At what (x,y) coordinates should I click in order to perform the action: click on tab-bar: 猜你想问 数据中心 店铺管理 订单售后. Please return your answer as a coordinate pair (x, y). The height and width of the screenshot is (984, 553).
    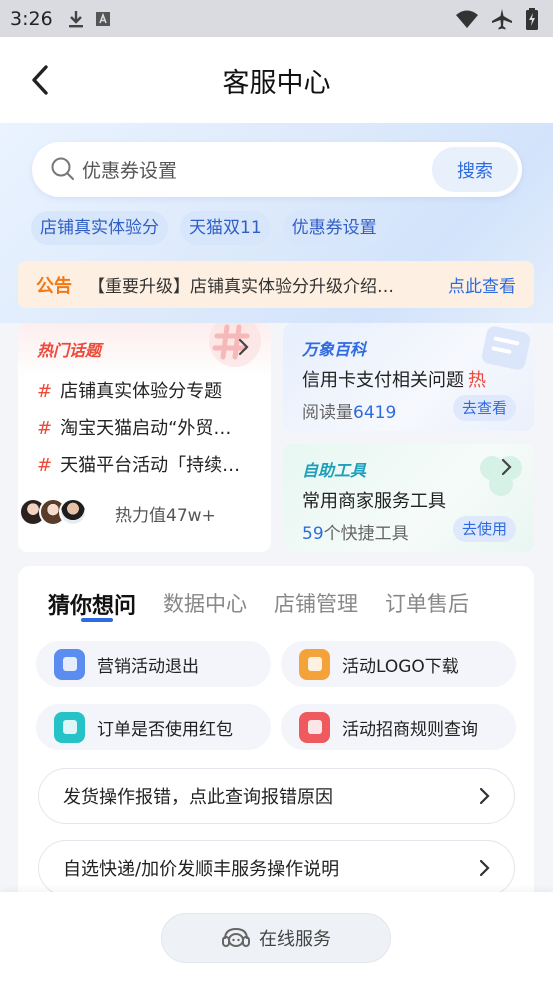
    Looking at the image, I should click on (258, 604).